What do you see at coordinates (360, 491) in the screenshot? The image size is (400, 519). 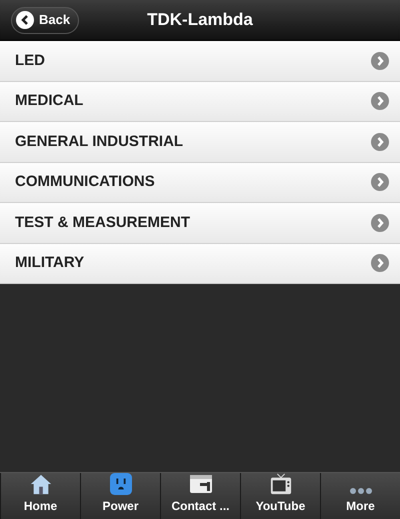 I see `more-icon` at bounding box center [360, 491].